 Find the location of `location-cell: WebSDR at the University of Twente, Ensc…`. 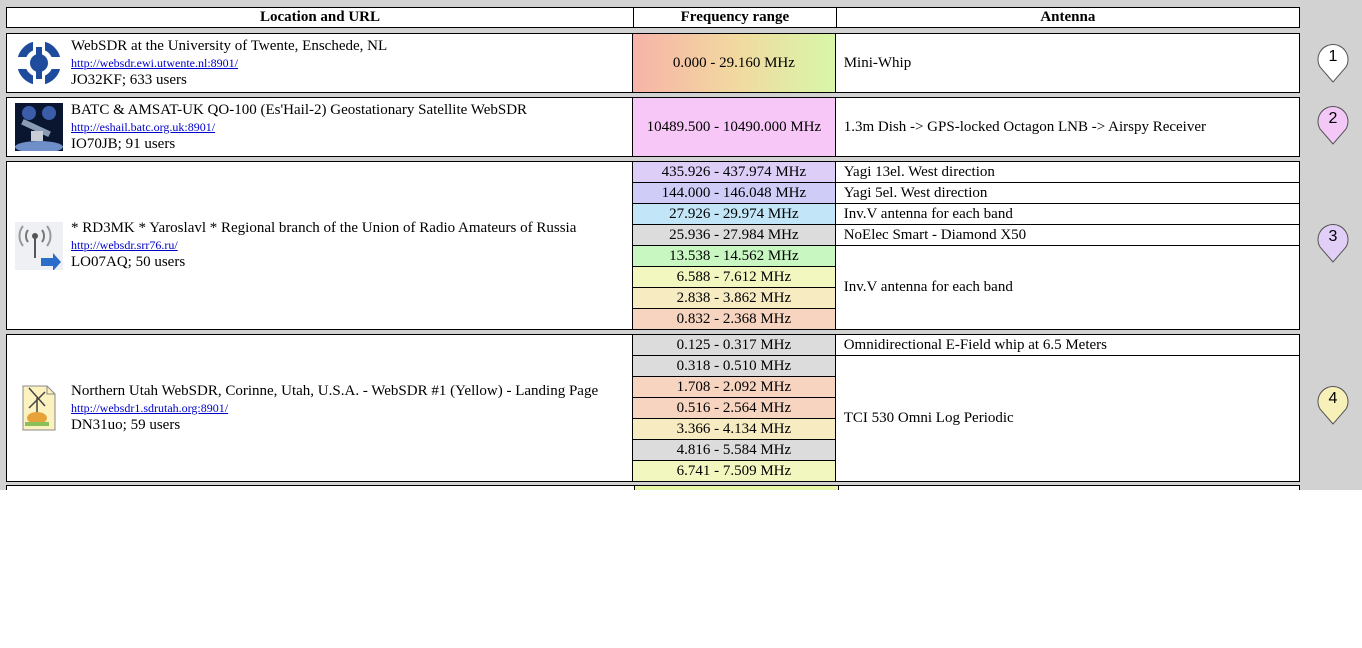

location-cell: WebSDR at the University of Twente, Ensc… is located at coordinates (320, 63).